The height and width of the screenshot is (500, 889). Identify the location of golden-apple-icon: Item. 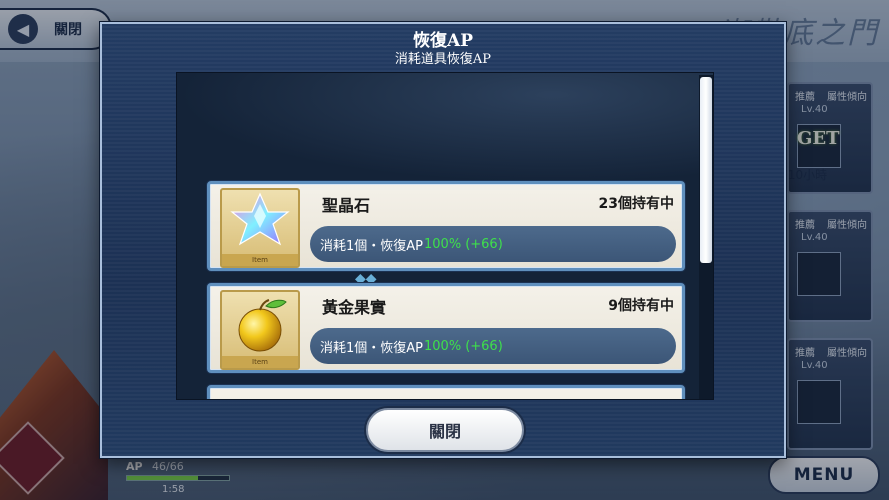
(260, 330).